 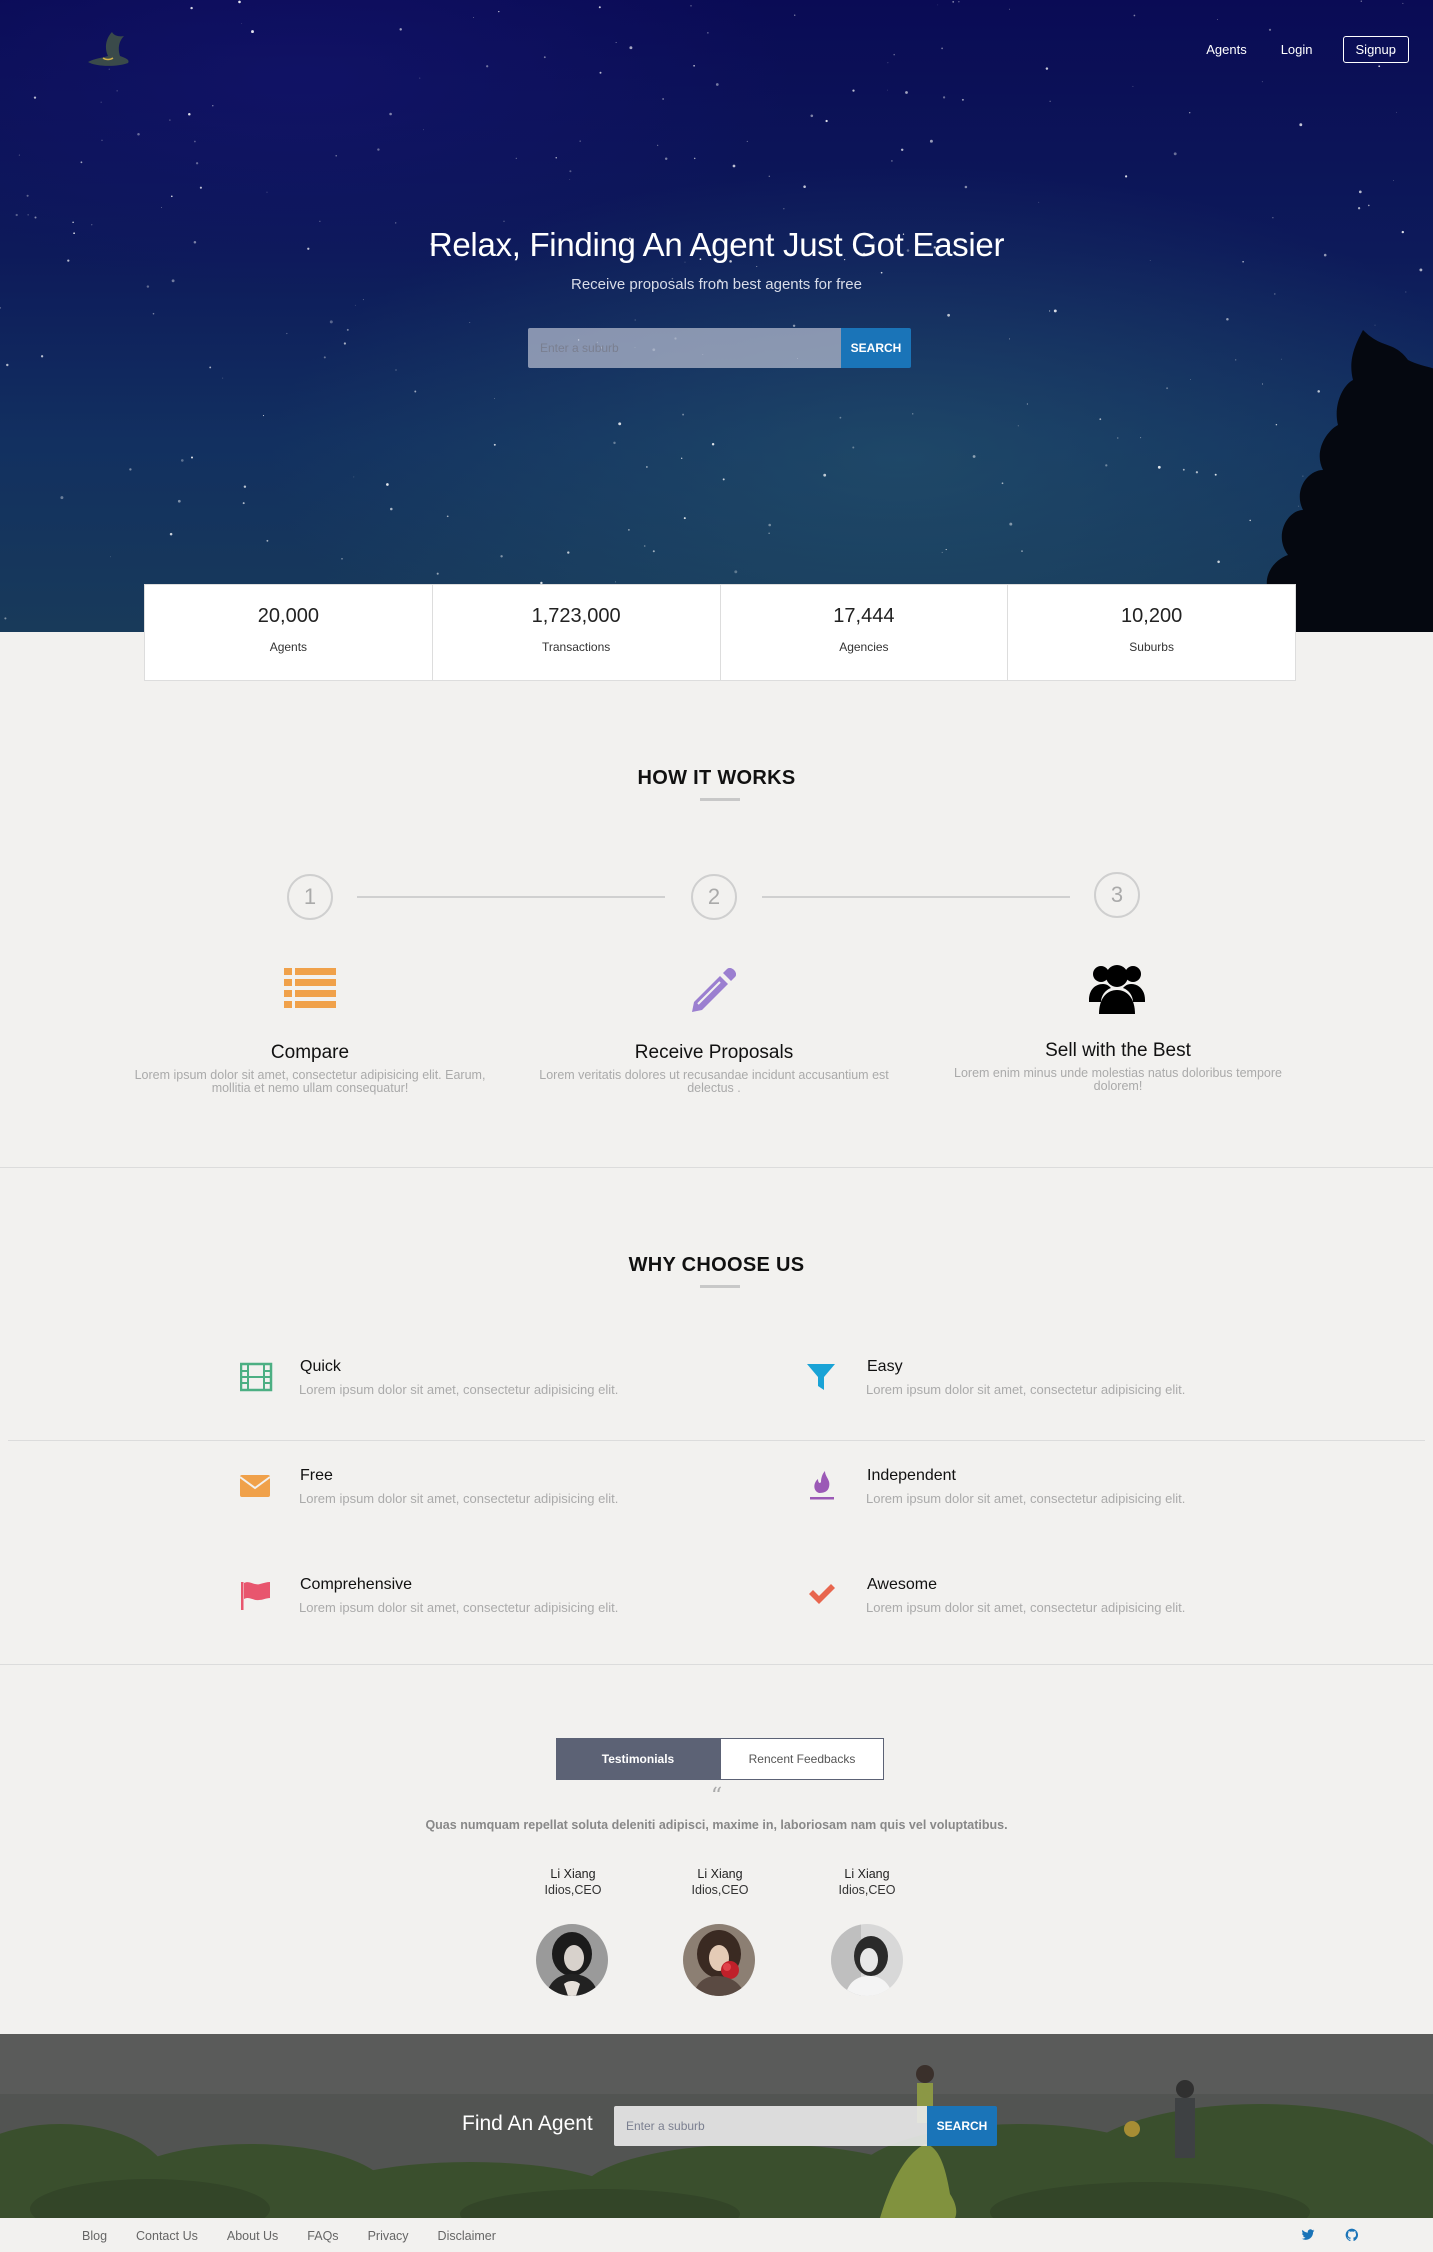 I want to click on find-agent-suburb-input, so click(x=770, y=2126).